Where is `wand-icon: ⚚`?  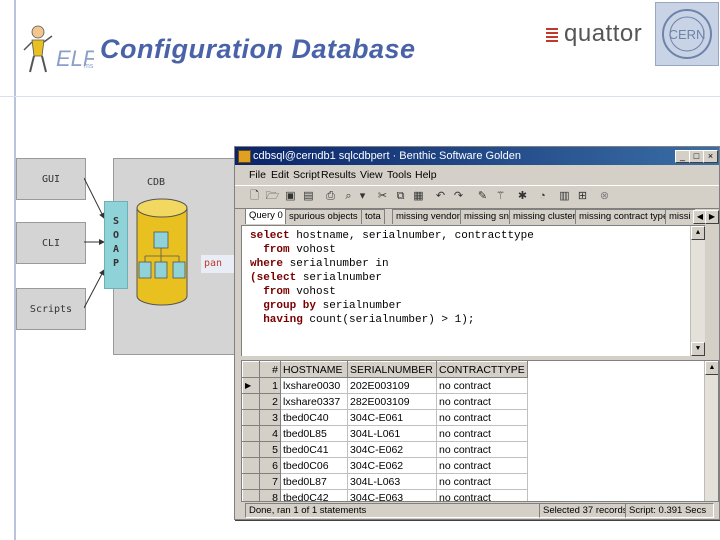
wand-icon: ⚚ is located at coordinates (500, 196).